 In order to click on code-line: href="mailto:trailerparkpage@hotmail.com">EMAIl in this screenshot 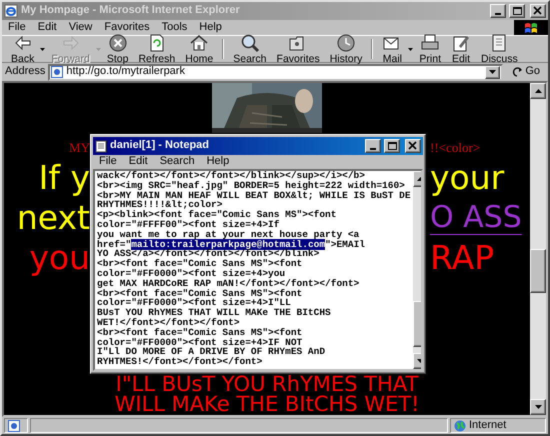, I will do `click(231, 245)`.